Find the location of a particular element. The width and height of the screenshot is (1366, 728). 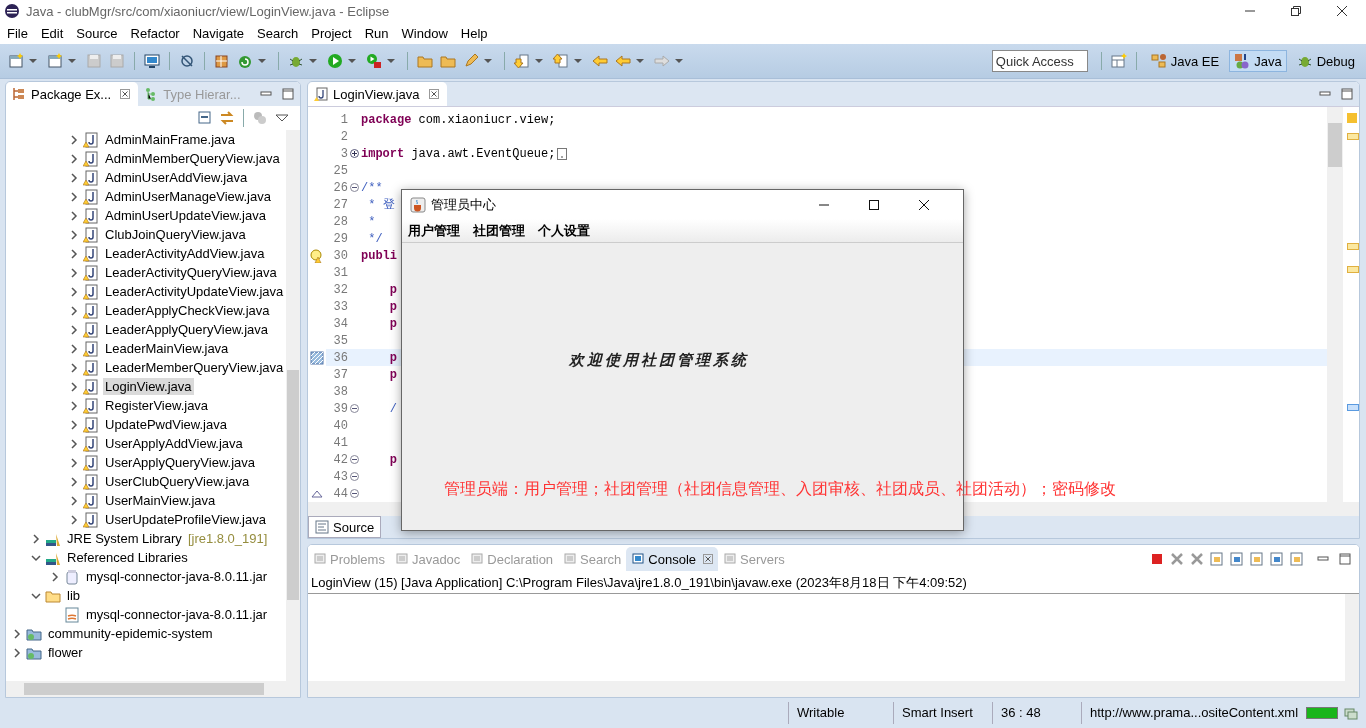

tree-item: UserUpdateProfileView.java is located at coordinates (185, 519).